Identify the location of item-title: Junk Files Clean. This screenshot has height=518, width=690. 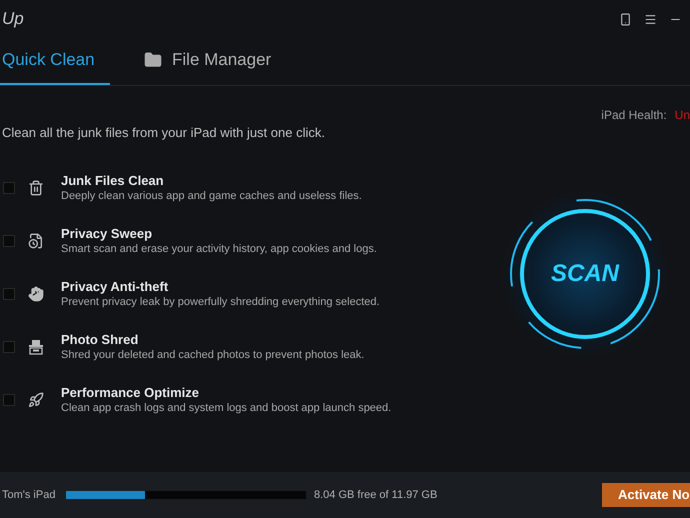
(113, 180).